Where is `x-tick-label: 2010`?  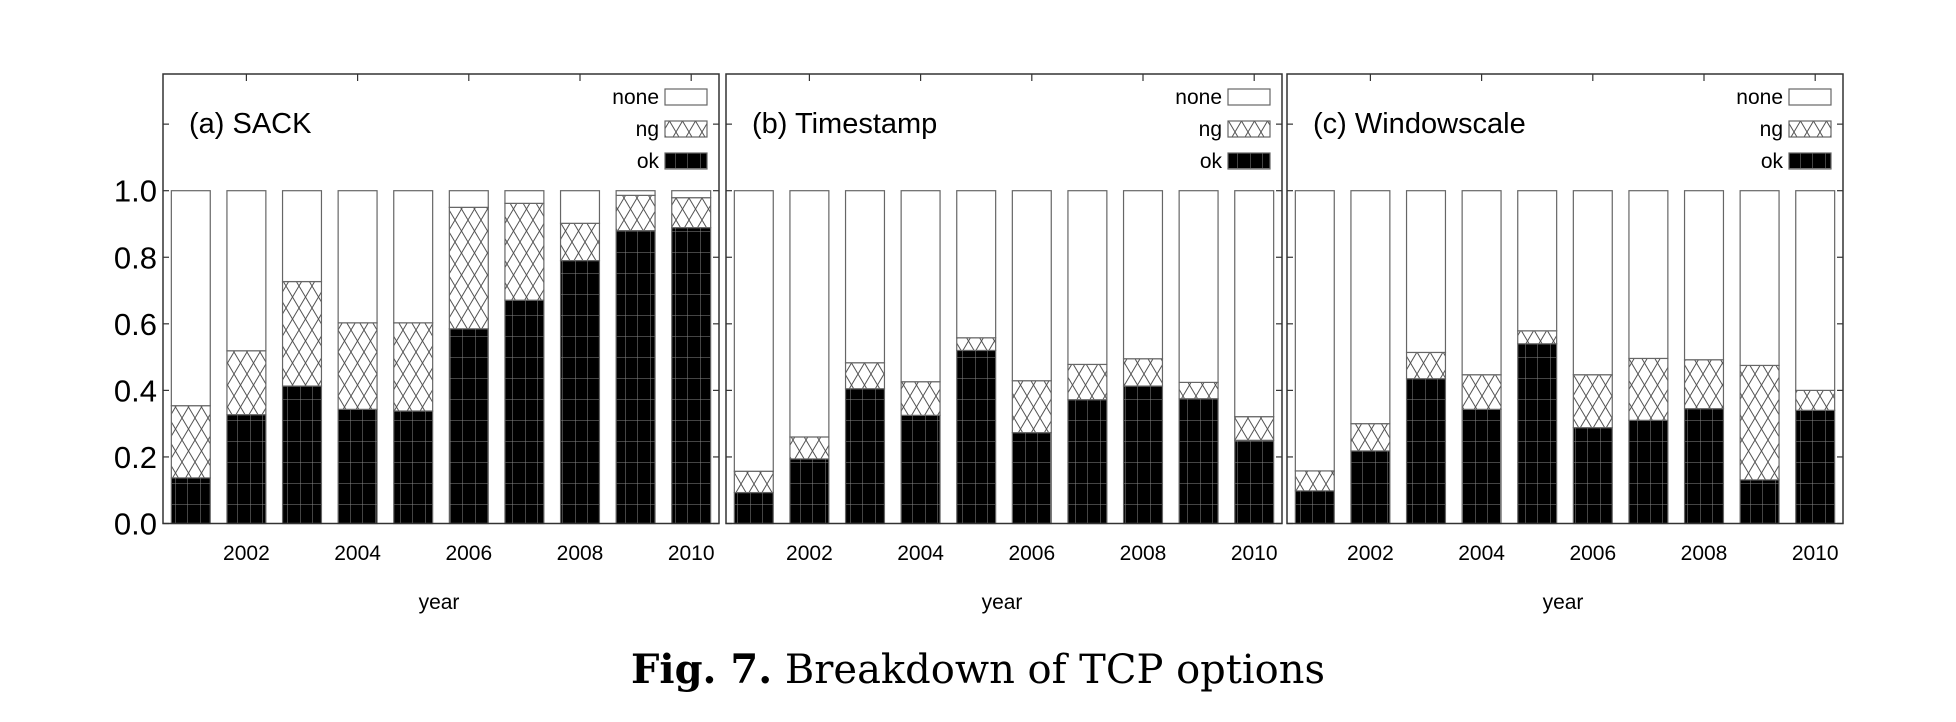 x-tick-label: 2010 is located at coordinates (691, 553).